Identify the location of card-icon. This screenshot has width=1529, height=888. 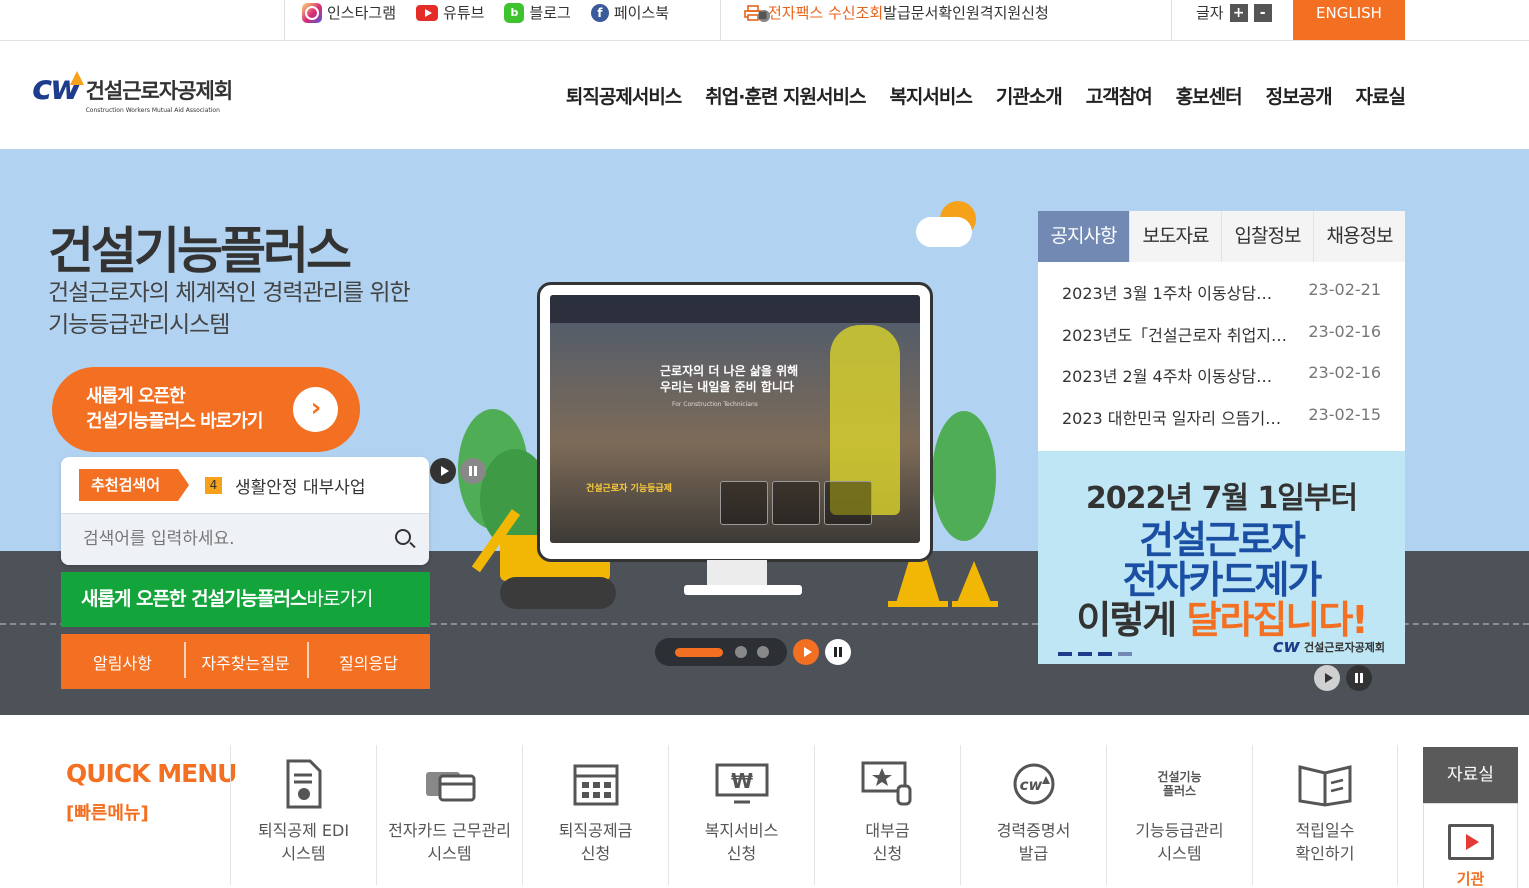
(450, 784).